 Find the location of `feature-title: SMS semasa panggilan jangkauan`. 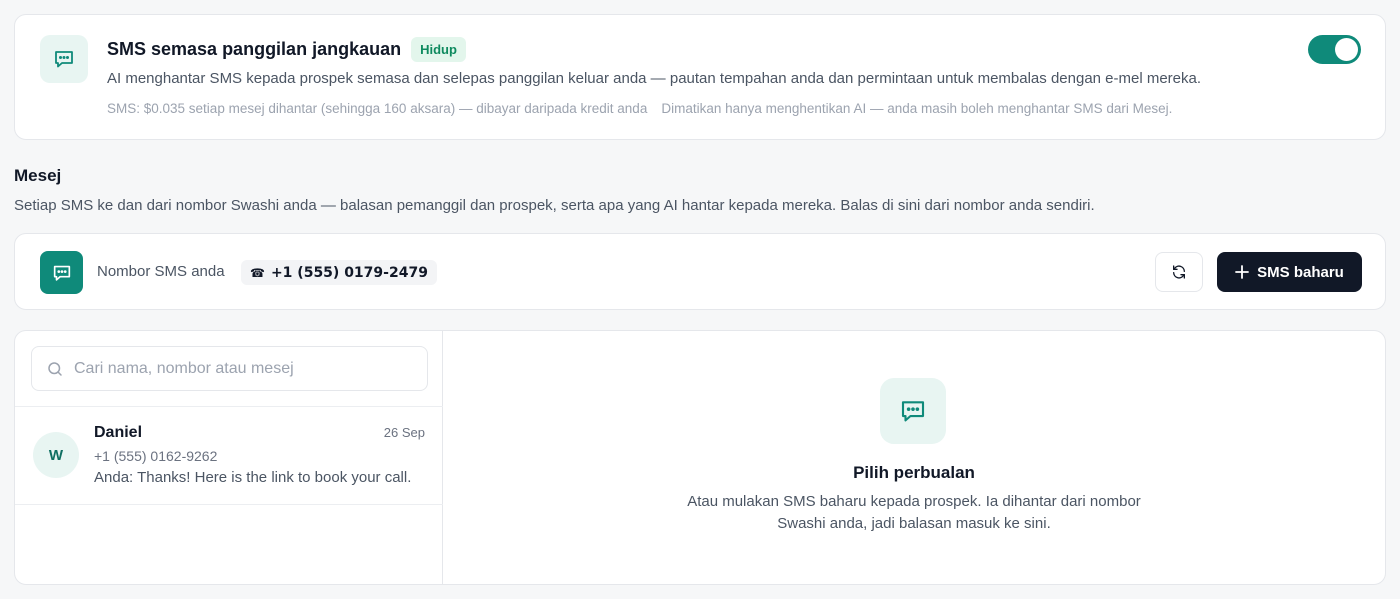

feature-title: SMS semasa panggilan jangkauan is located at coordinates (254, 49).